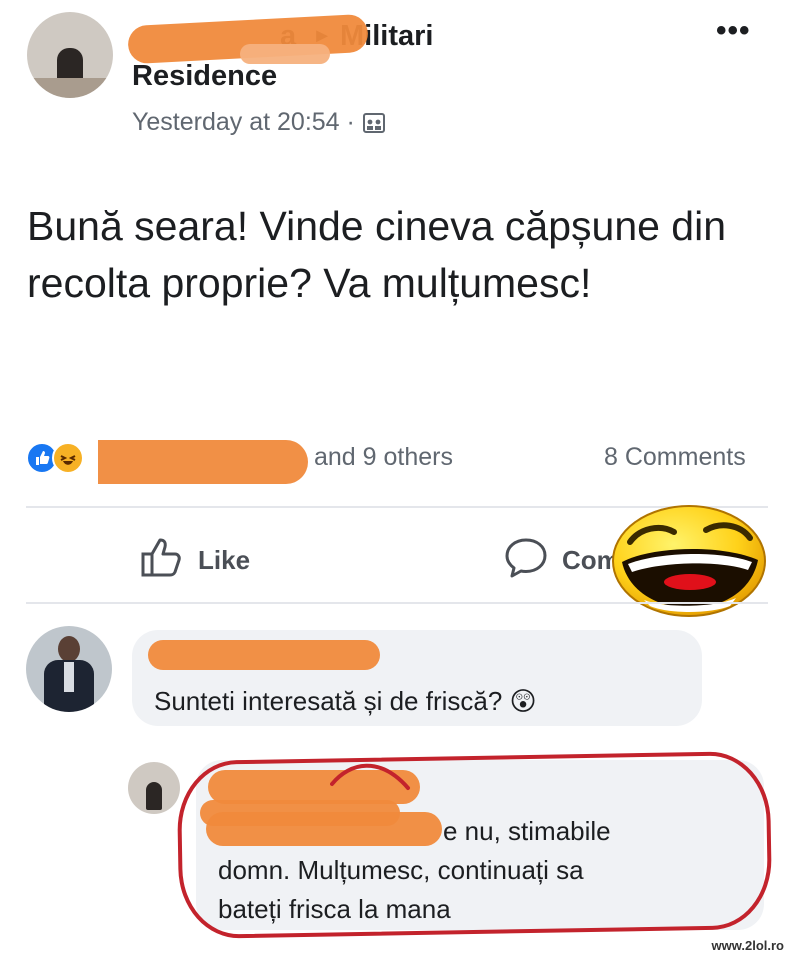 The height and width of the screenshot is (960, 793). I want to click on like-button: Like, so click(195, 560).